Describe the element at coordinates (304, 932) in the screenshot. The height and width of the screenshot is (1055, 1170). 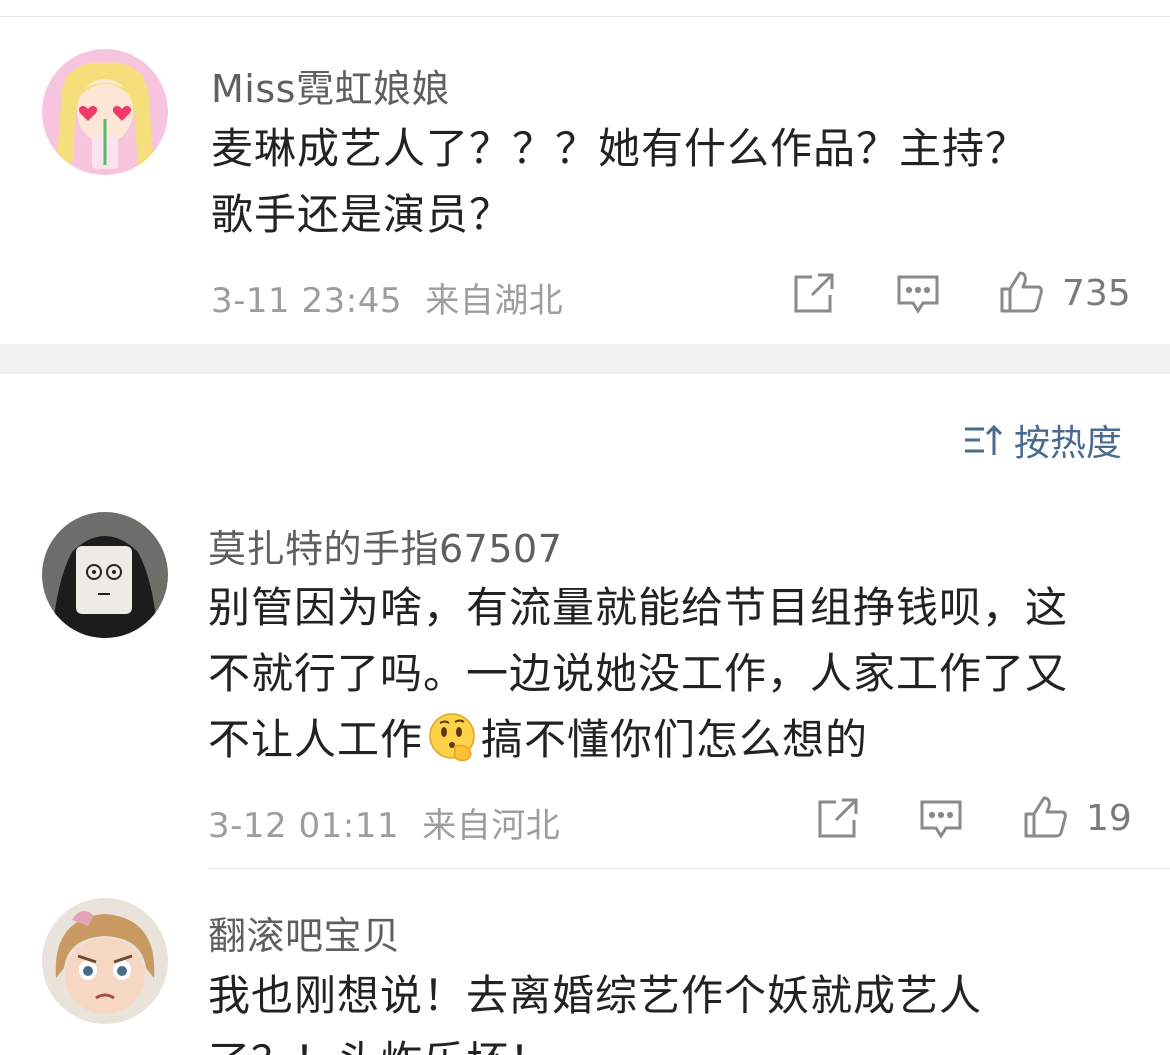
I see `username: 翻滚吧宝贝` at that location.